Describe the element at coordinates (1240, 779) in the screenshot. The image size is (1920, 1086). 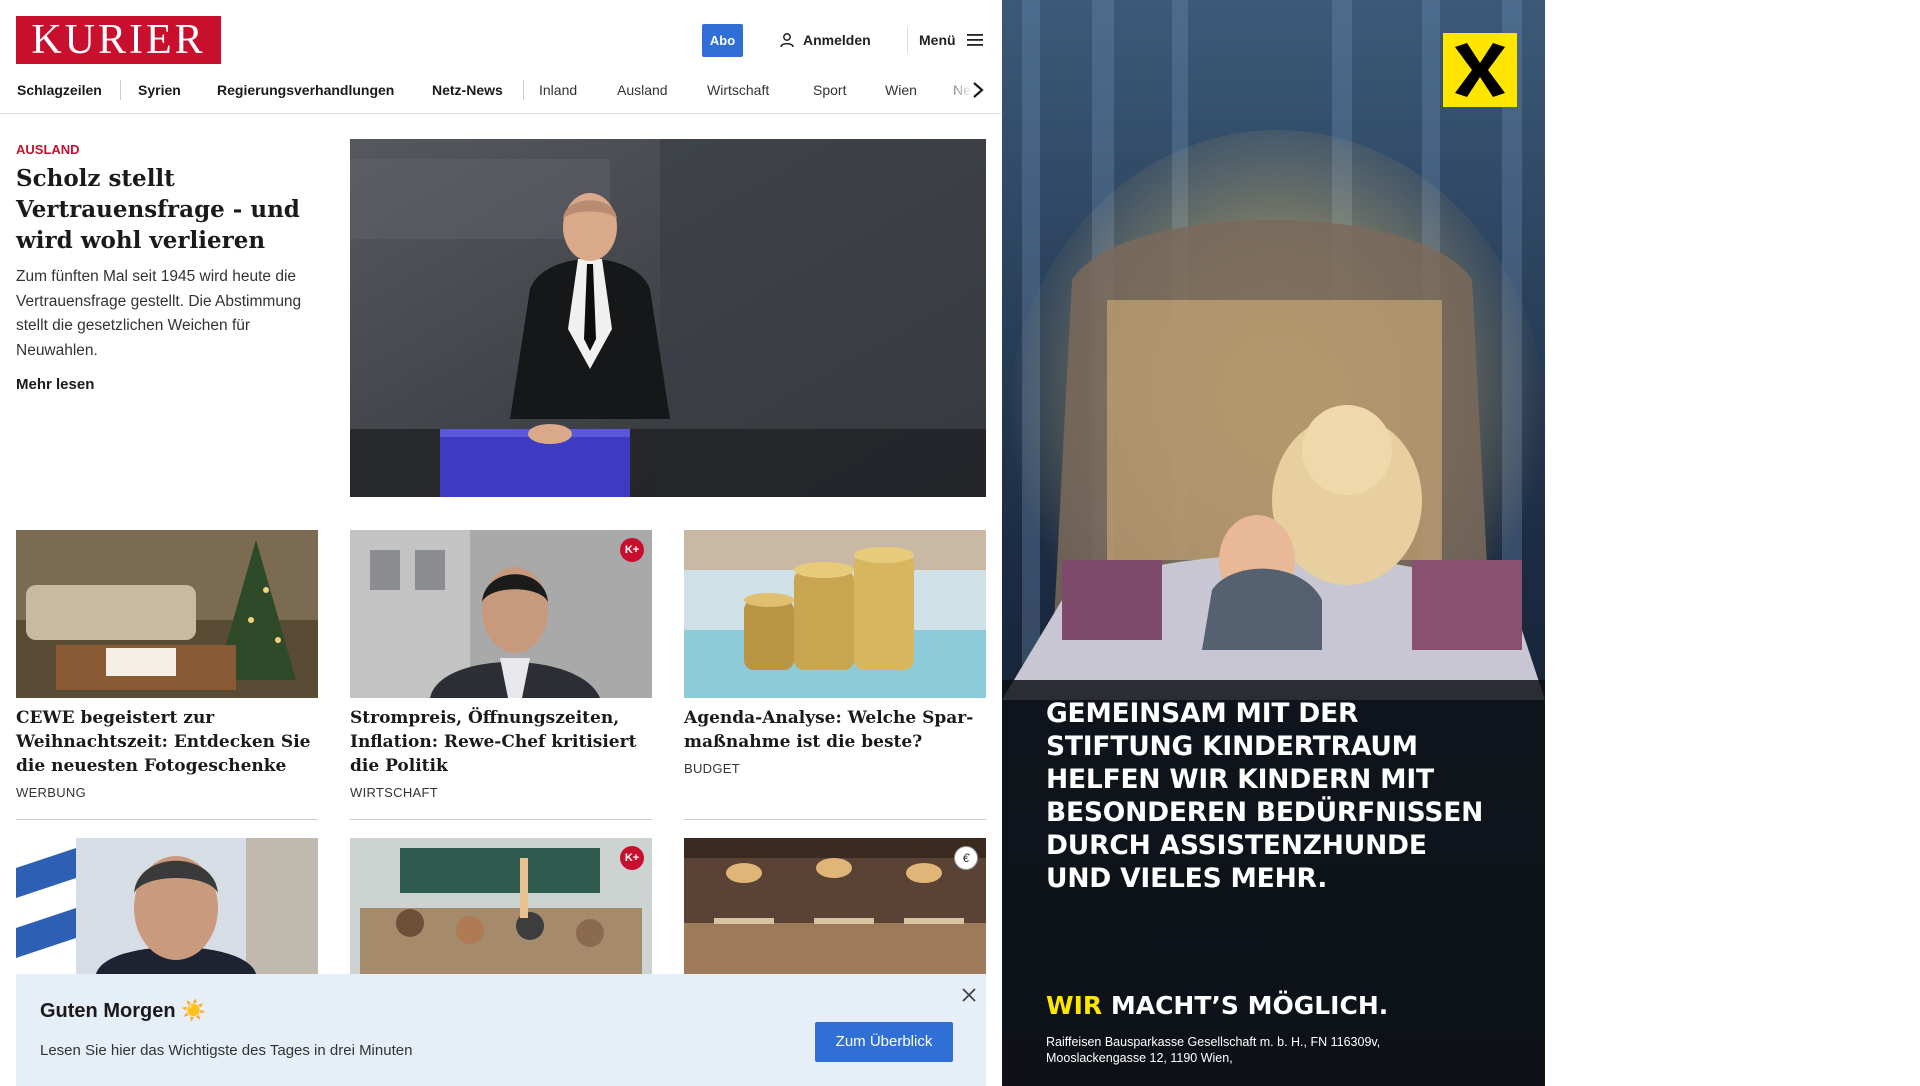
I see `ad-headline-line: HELFEN WIR KINDERN MIT` at that location.